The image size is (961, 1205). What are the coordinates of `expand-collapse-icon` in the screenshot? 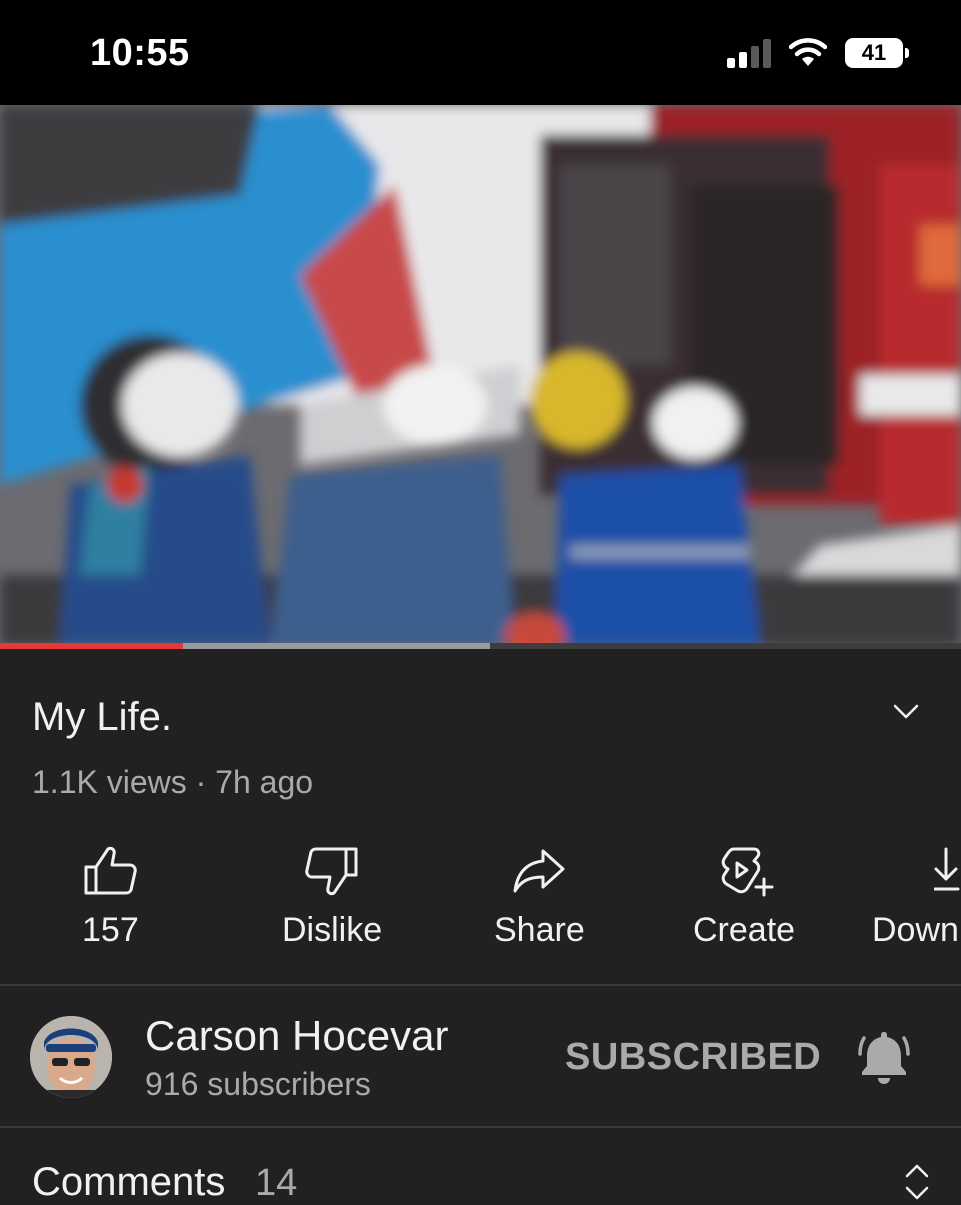 It's located at (917, 1182).